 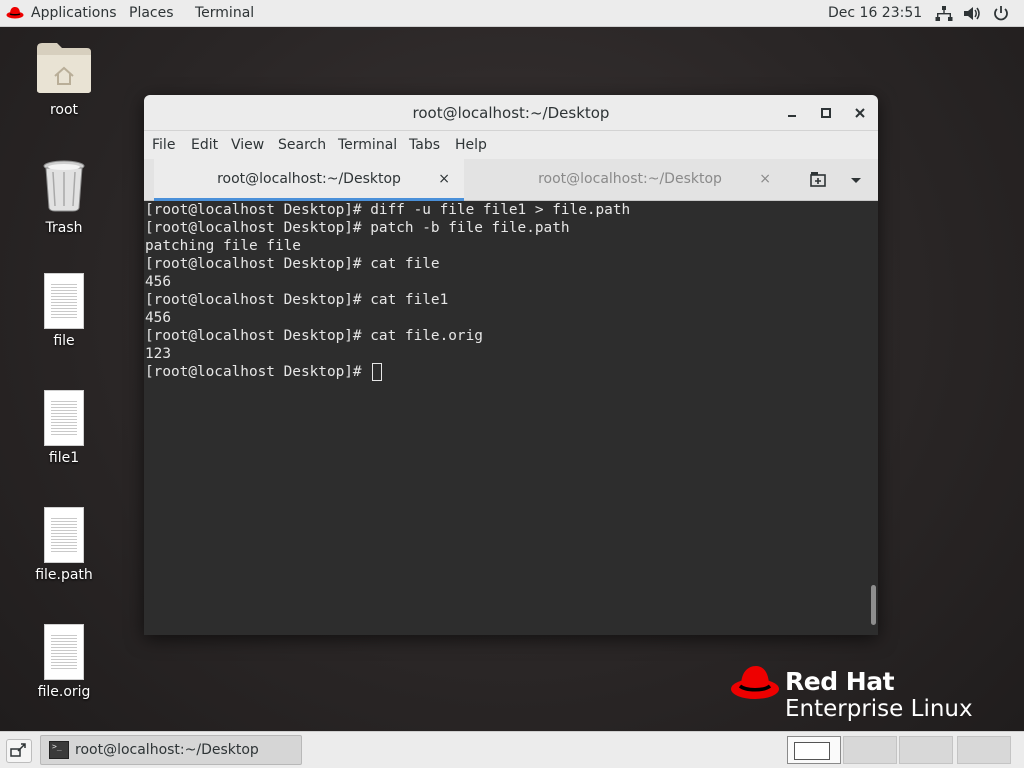 I want to click on desktop-icon-label: file1, so click(x=64, y=458).